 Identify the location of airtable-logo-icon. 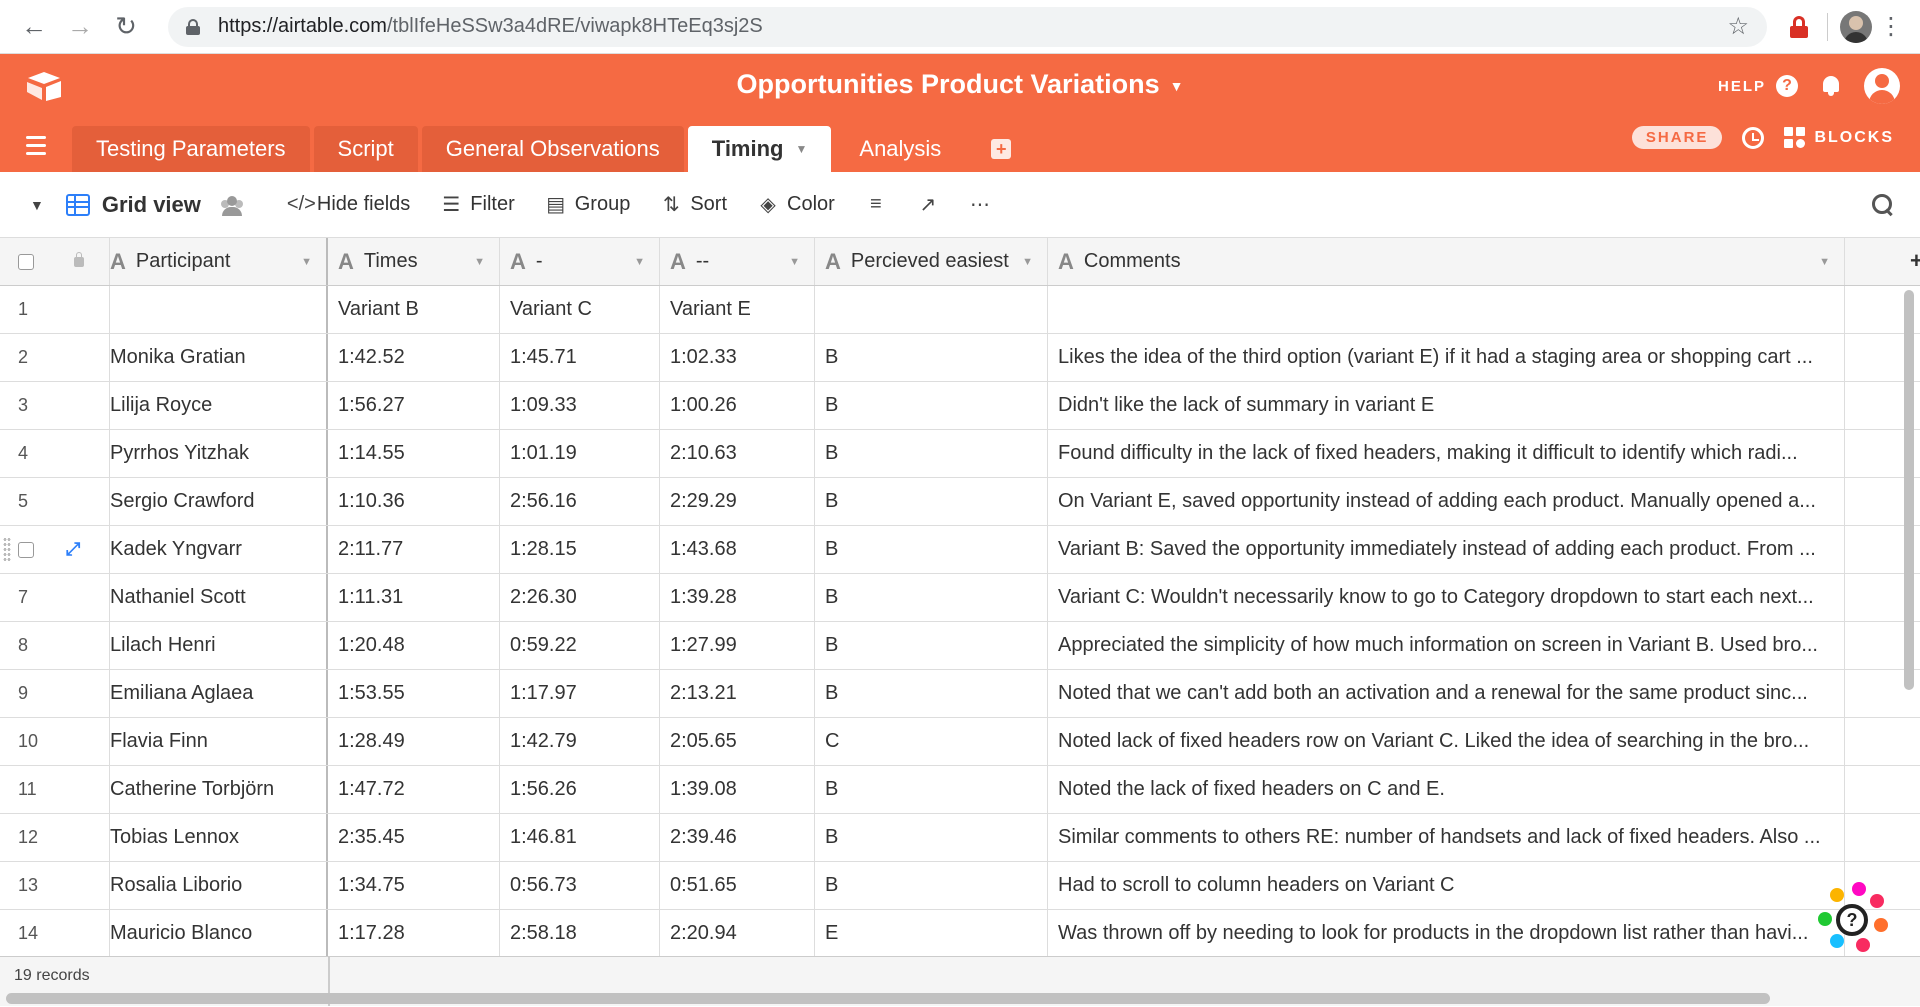
(44, 86).